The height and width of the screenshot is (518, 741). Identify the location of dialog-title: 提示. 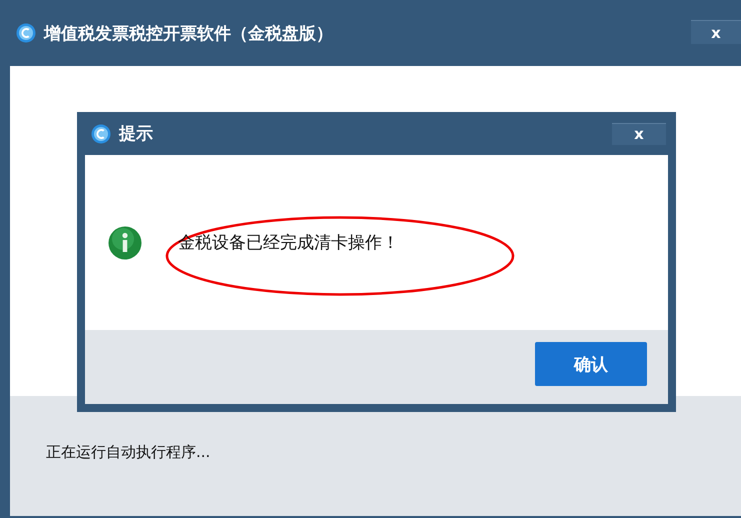
(136, 134).